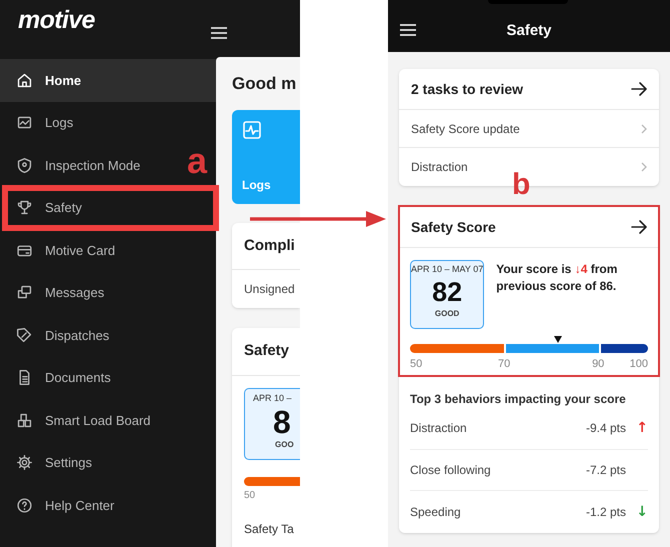  Describe the element at coordinates (447, 269) in the screenshot. I see `date-range: APR 10 – MAY 07` at that location.